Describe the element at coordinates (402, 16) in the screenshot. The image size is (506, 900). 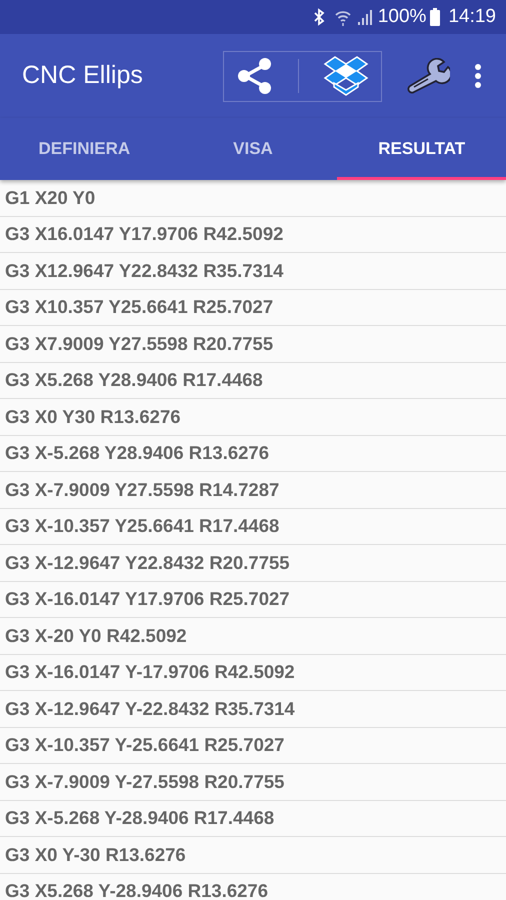
I see `battery-level: 100%` at that location.